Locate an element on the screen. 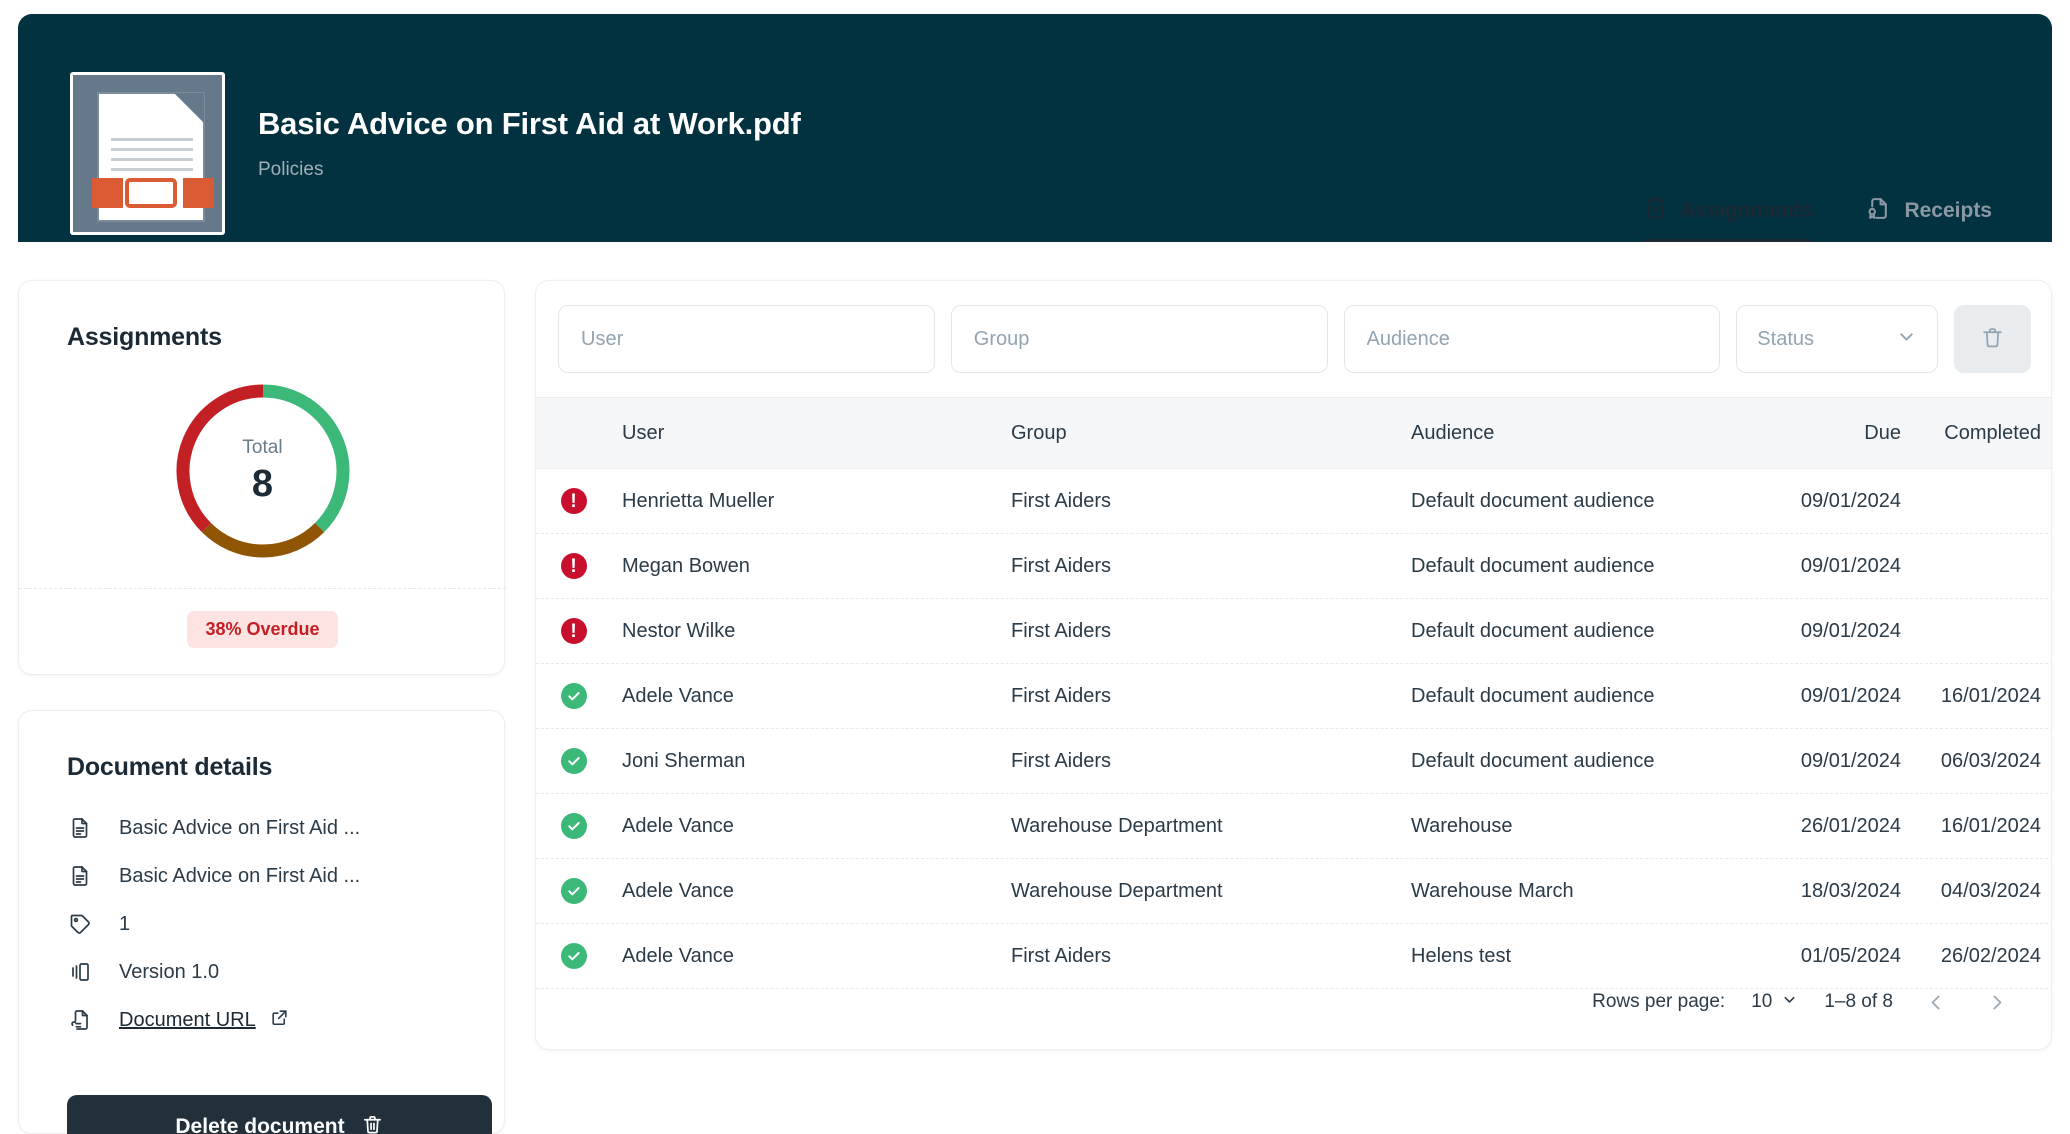 Image resolution: width=2070 pixels, height=1134 pixels. detail-text: 1 is located at coordinates (125, 923).